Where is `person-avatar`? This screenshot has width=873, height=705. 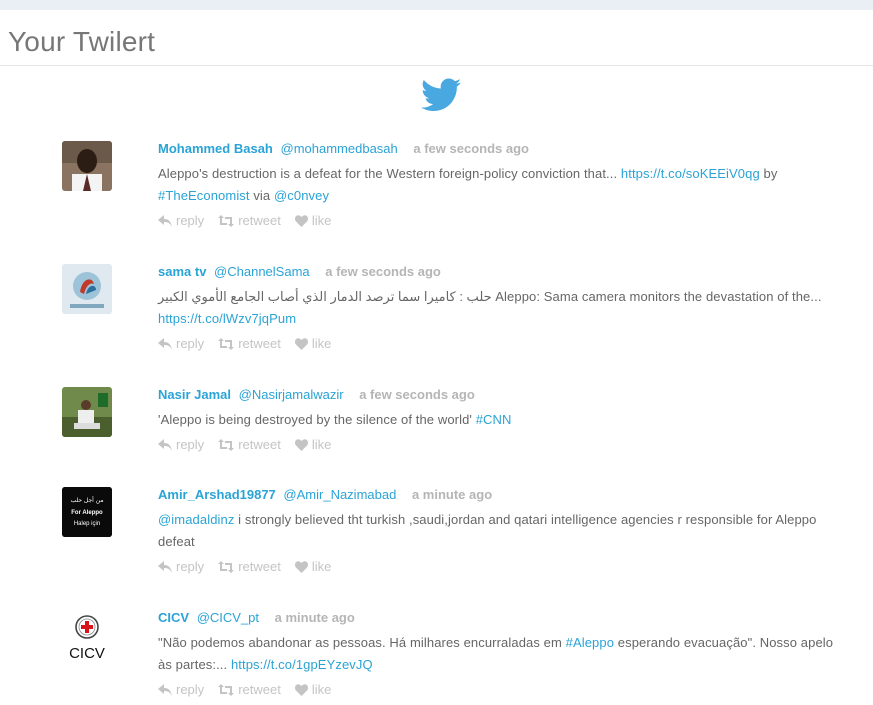 person-avatar is located at coordinates (87, 166).